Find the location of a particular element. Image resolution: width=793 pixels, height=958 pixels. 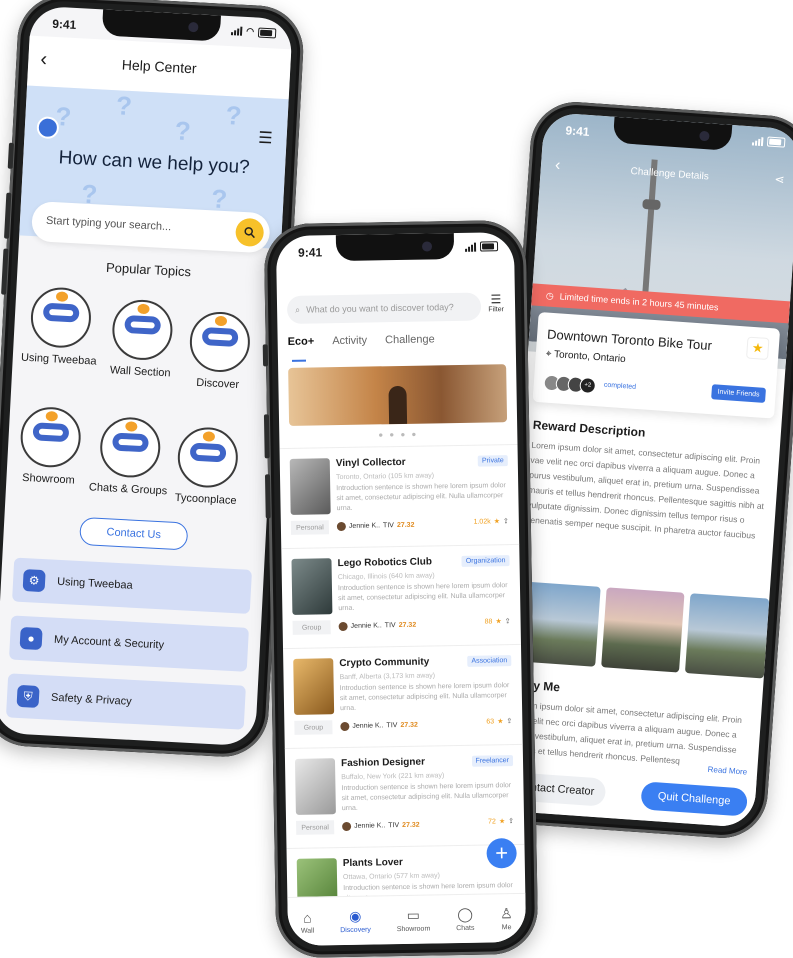

menu-item-using-tweebaa: ⚙ Using Tweebaa is located at coordinates (132, 585).